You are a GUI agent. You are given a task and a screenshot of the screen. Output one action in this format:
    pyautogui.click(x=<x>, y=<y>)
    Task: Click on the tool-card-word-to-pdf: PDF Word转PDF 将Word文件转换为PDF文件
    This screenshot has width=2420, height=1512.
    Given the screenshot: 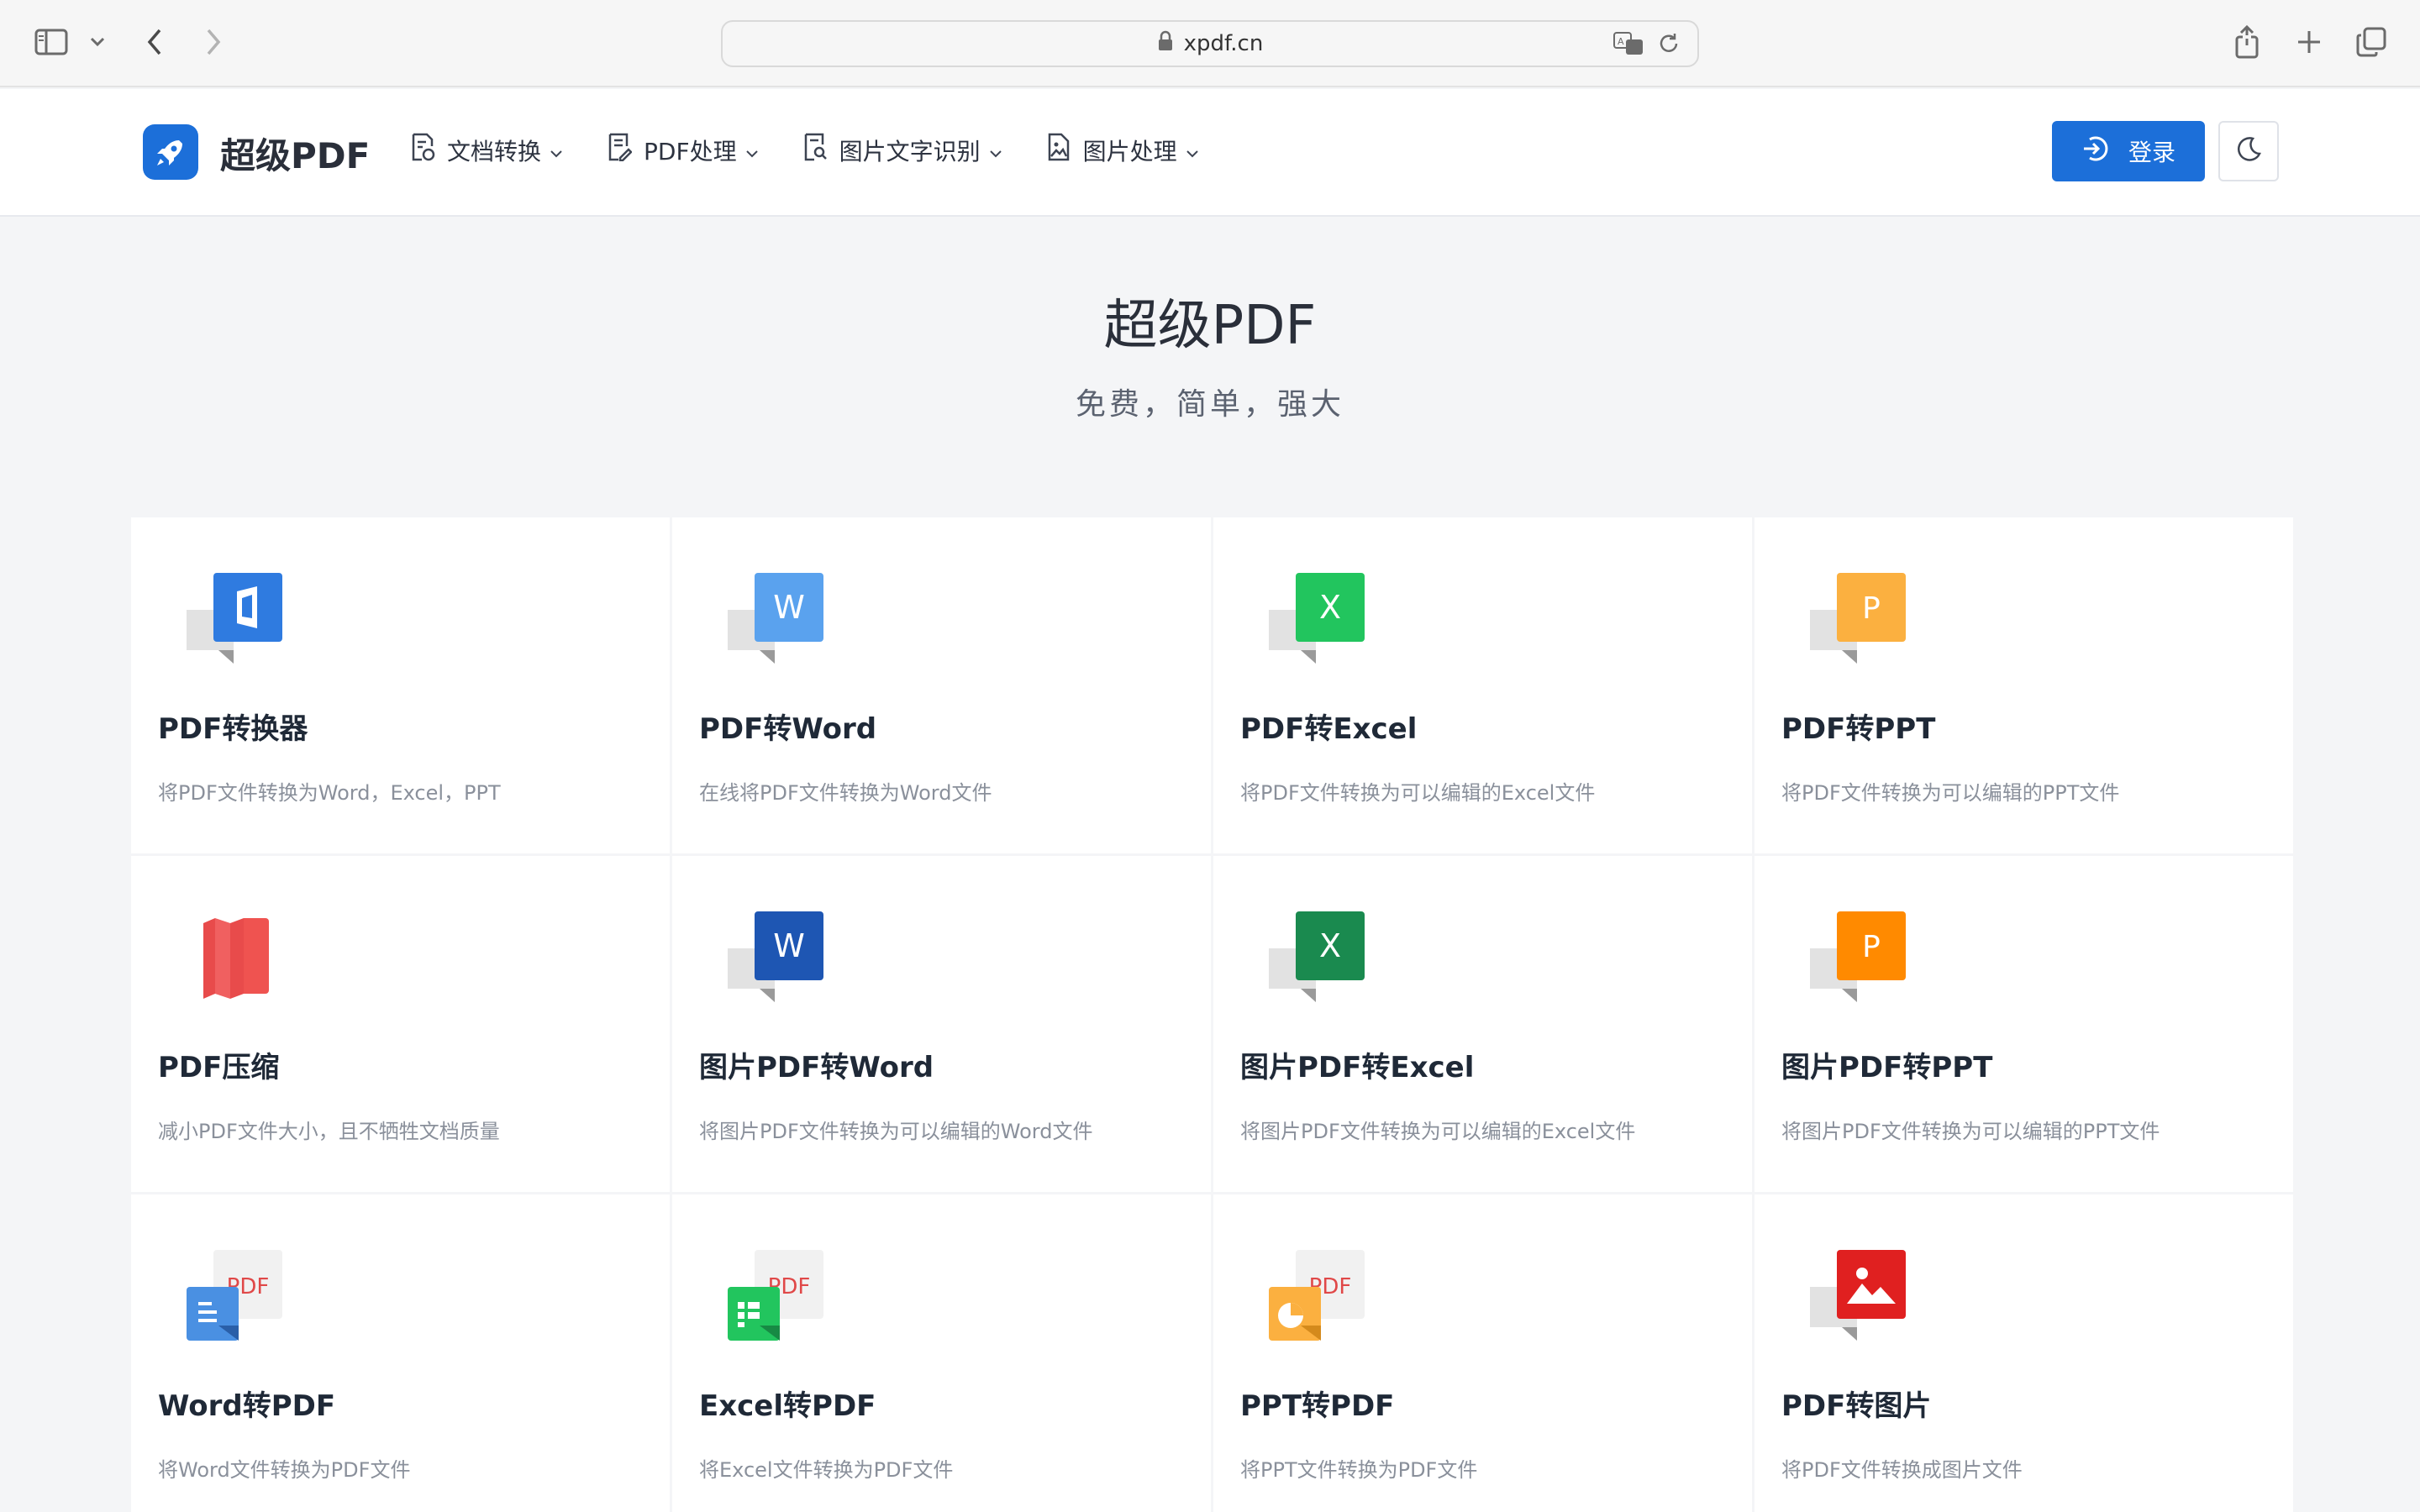 What is the action you would take?
    pyautogui.click(x=400, y=1353)
    